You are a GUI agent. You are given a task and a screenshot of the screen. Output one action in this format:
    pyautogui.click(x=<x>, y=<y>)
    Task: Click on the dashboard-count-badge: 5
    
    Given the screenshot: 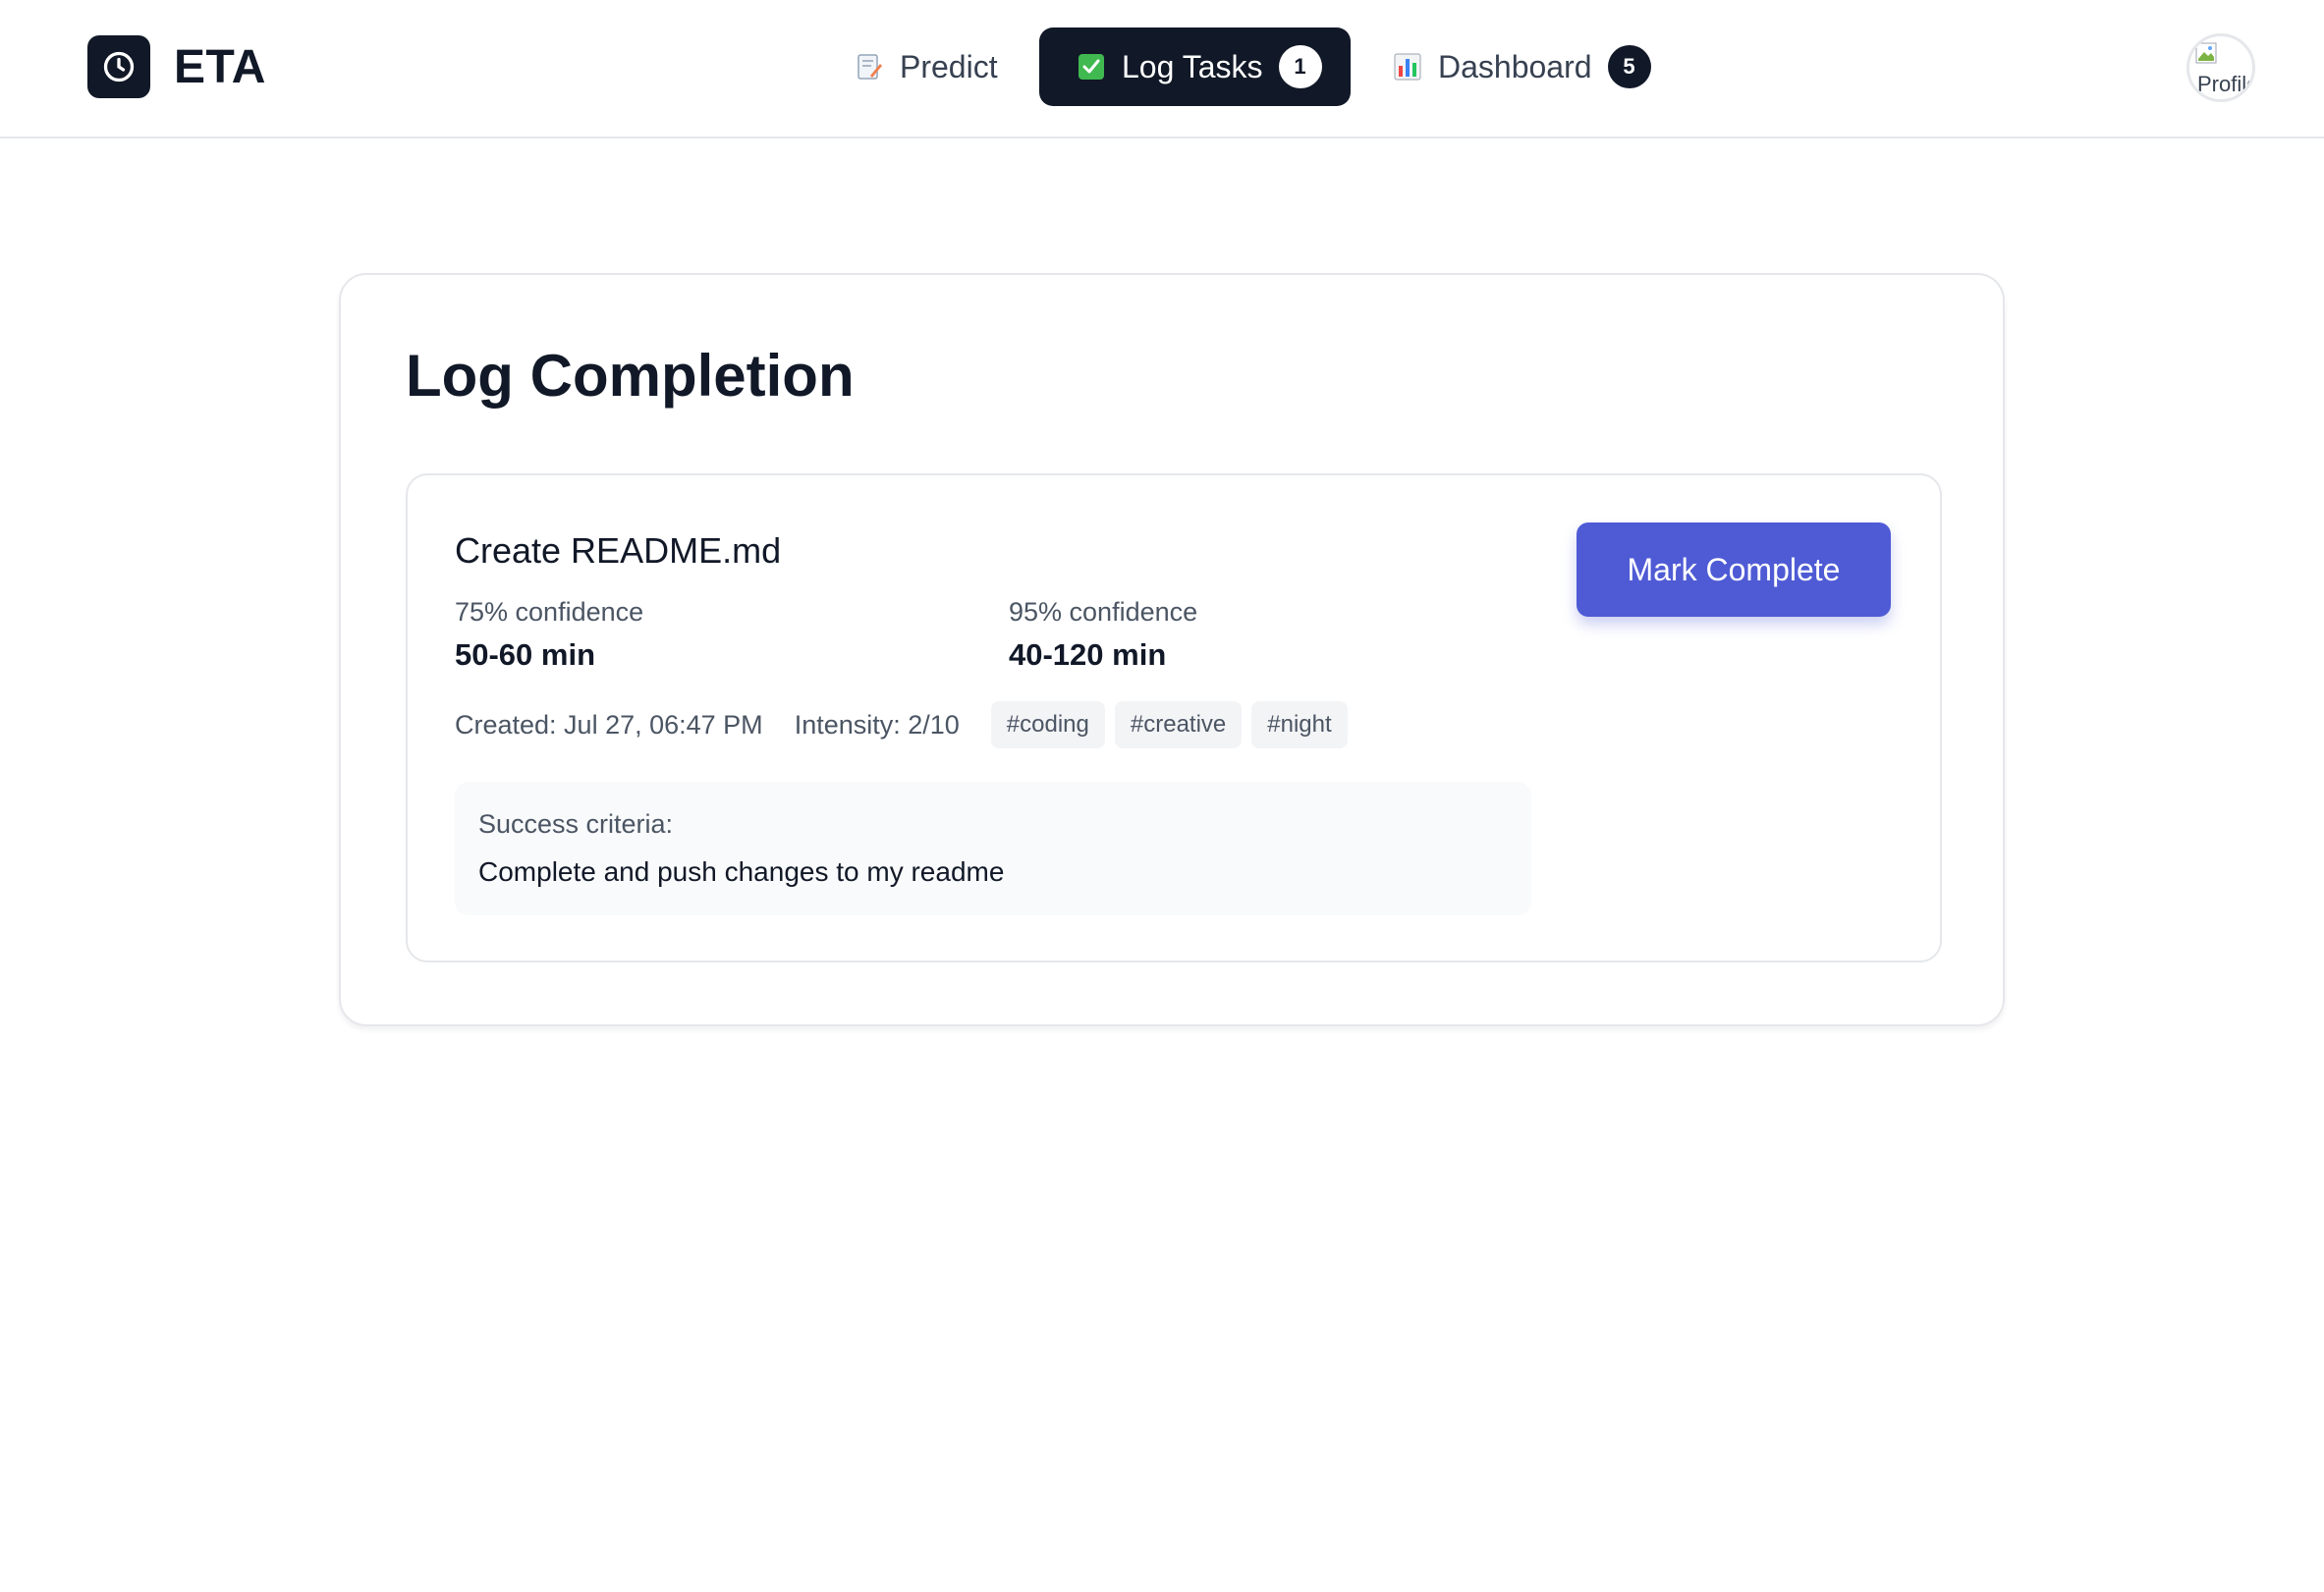 What is the action you would take?
    pyautogui.click(x=1629, y=66)
    